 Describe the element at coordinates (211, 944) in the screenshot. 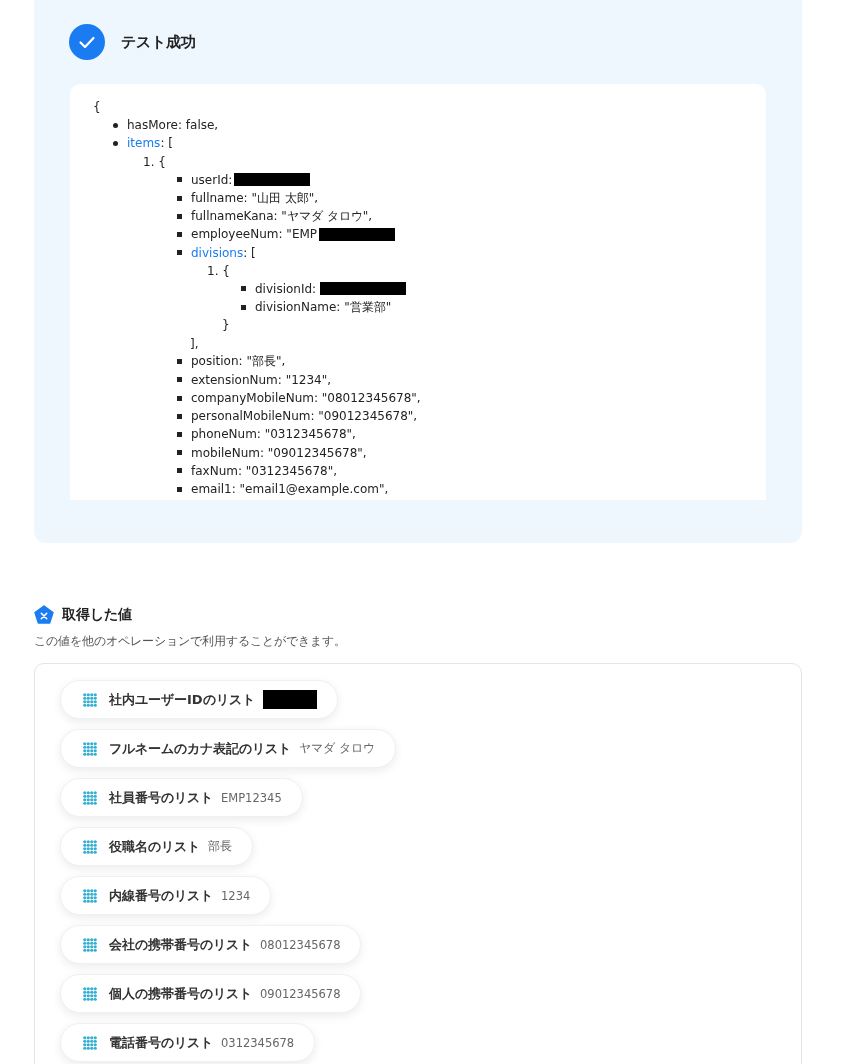

I see `value-chip: 会社の携帯番号のリスト 08012345678` at that location.